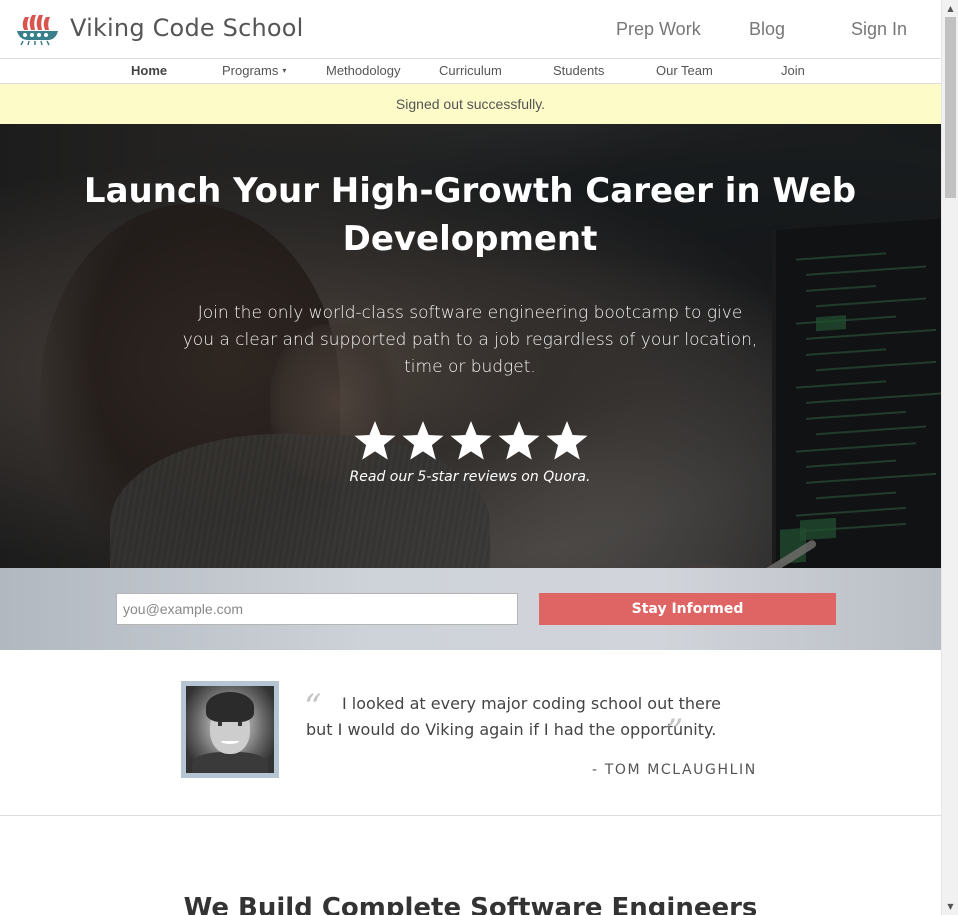 The height and width of the screenshot is (915, 958). What do you see at coordinates (37, 30) in the screenshot?
I see `viking-ship-logo-icon` at bounding box center [37, 30].